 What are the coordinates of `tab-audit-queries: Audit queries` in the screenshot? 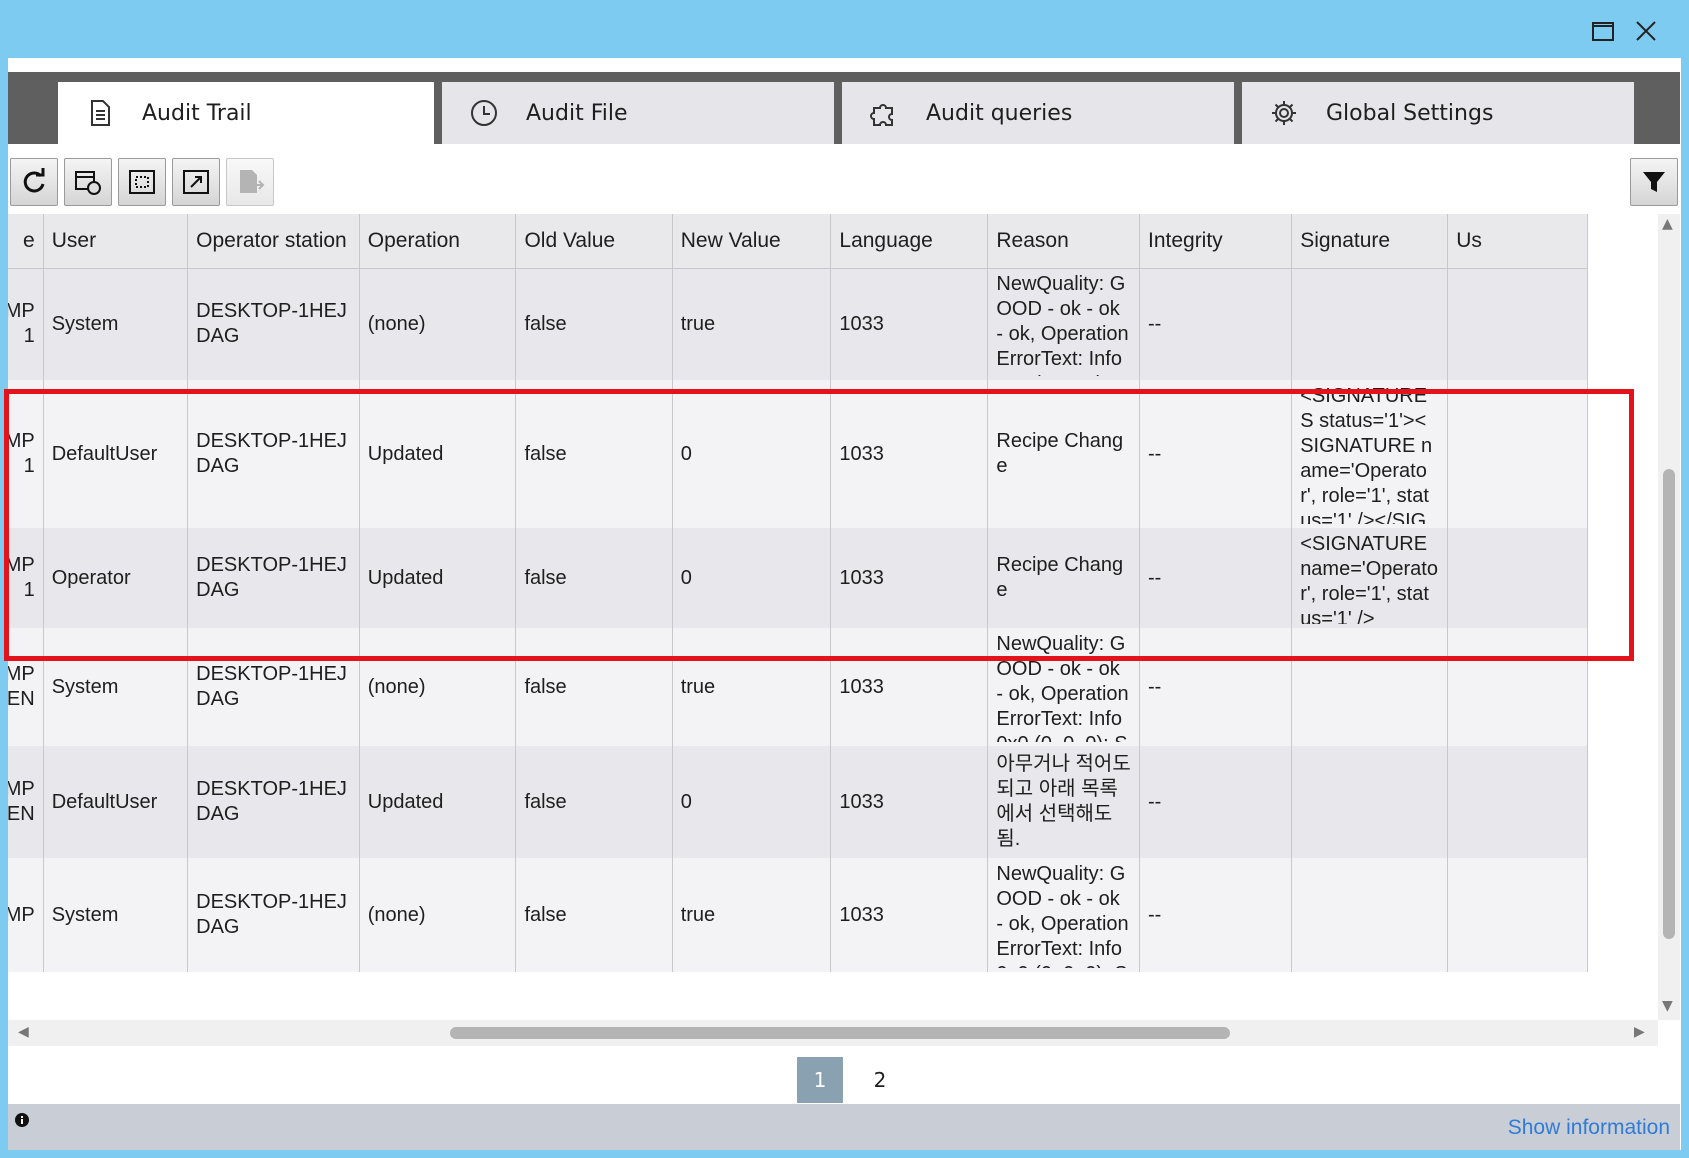 It's located at (1038, 113).